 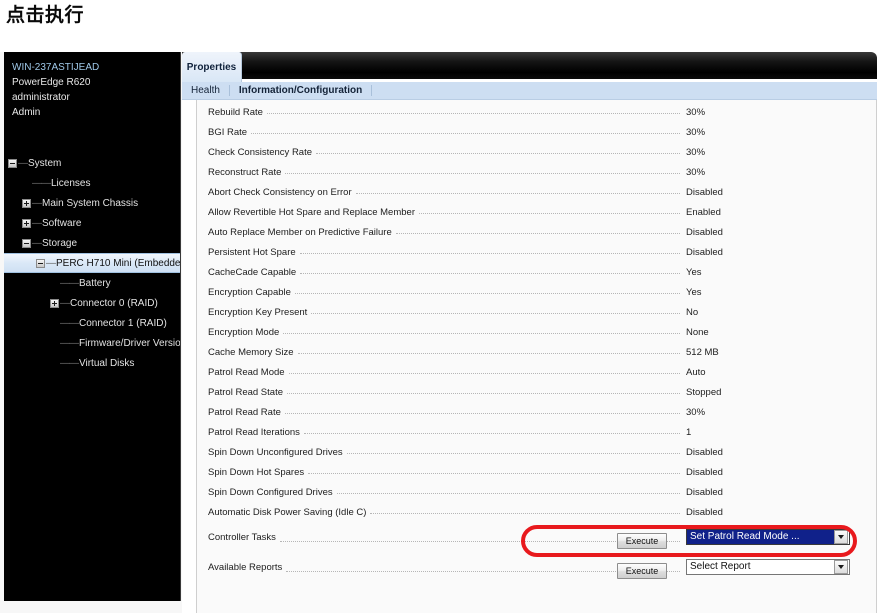 I want to click on property-value: None, so click(x=697, y=332).